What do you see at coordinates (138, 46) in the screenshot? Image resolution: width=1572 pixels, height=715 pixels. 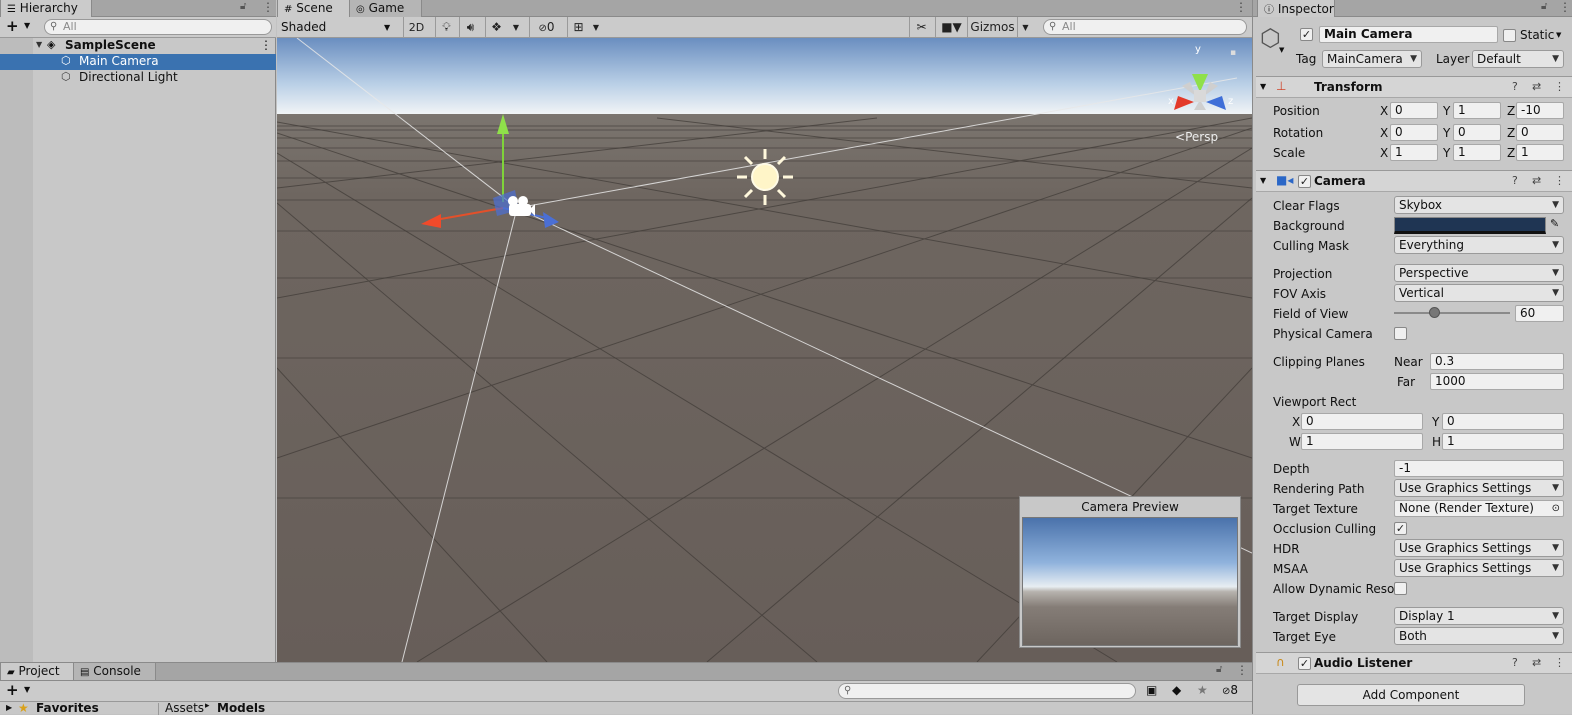 I see `scene-row: ▼ ◈ SampleScene ⋮` at bounding box center [138, 46].